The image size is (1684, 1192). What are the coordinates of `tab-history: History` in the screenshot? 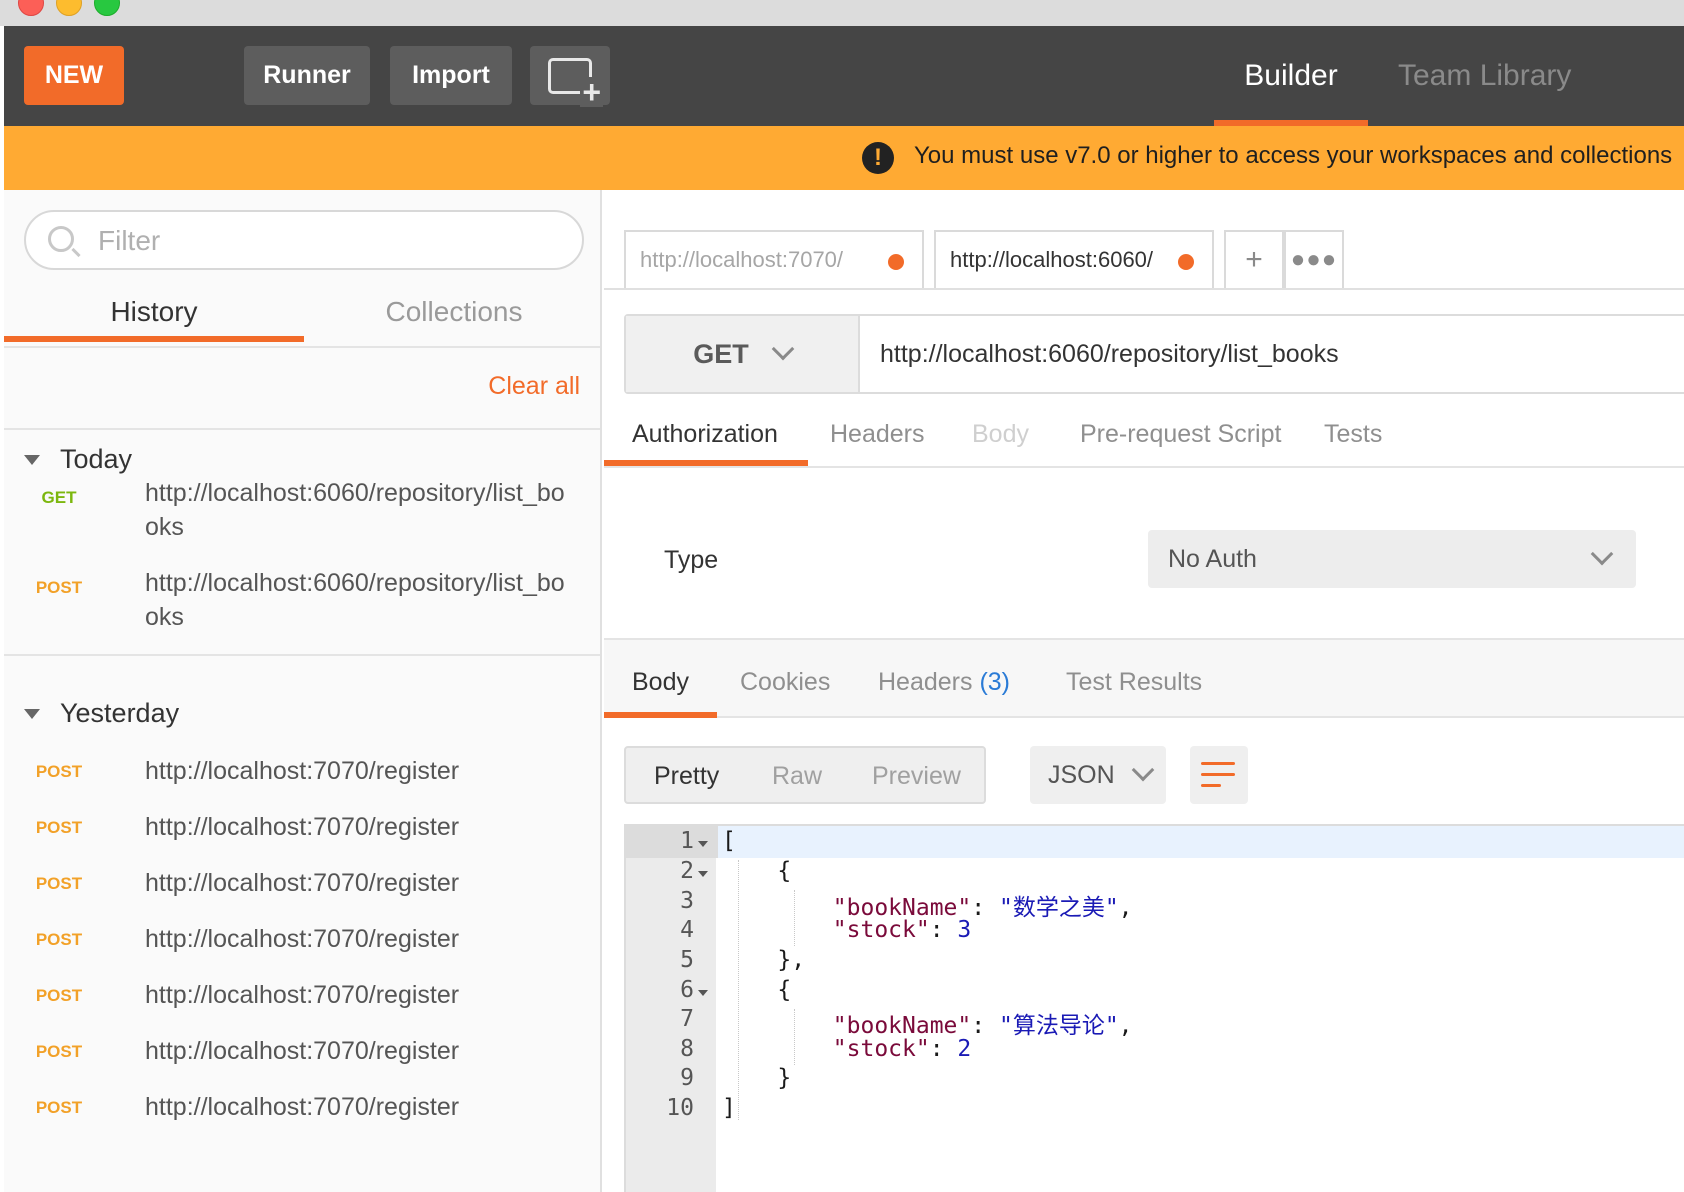 It's located at (154, 314).